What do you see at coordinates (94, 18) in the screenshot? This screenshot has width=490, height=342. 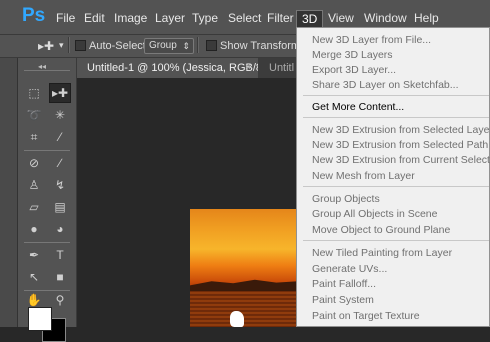 I see `menu-edit: Edit` at bounding box center [94, 18].